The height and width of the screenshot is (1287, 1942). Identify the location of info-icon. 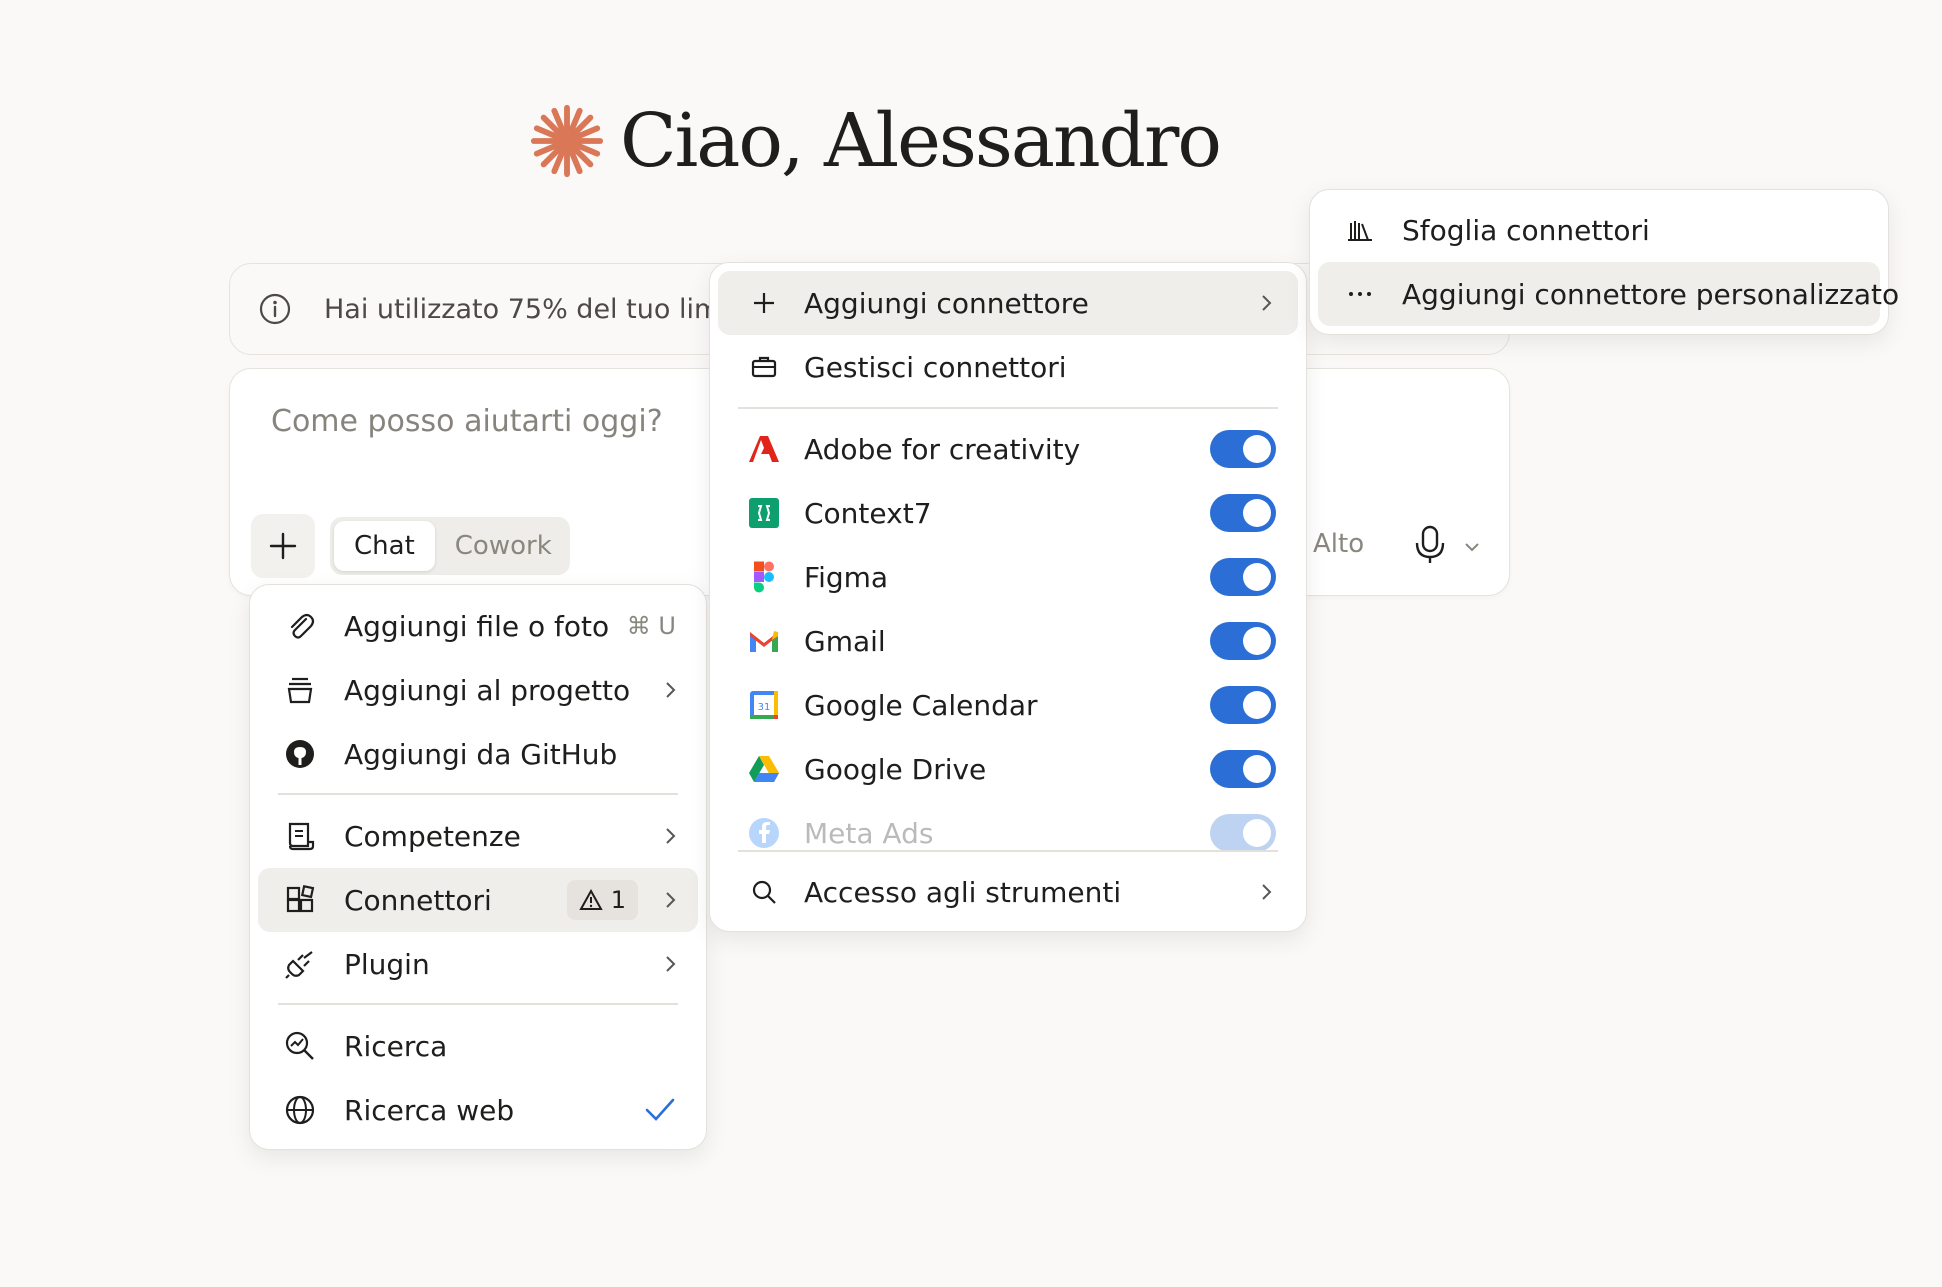
(275, 309).